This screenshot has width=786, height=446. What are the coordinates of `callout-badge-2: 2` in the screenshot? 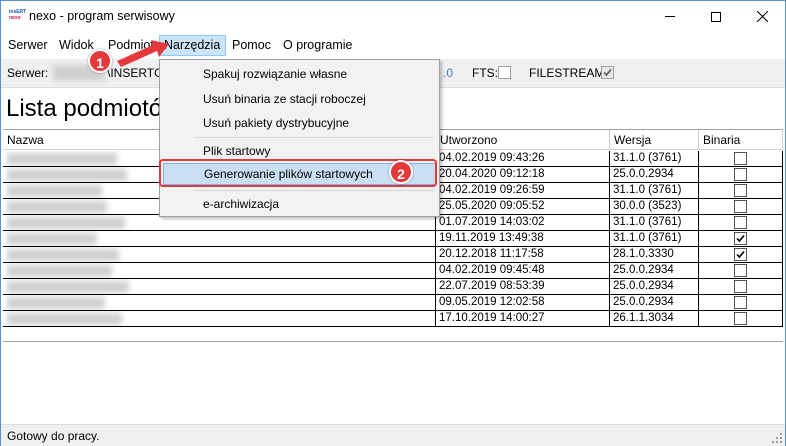 It's located at (401, 172).